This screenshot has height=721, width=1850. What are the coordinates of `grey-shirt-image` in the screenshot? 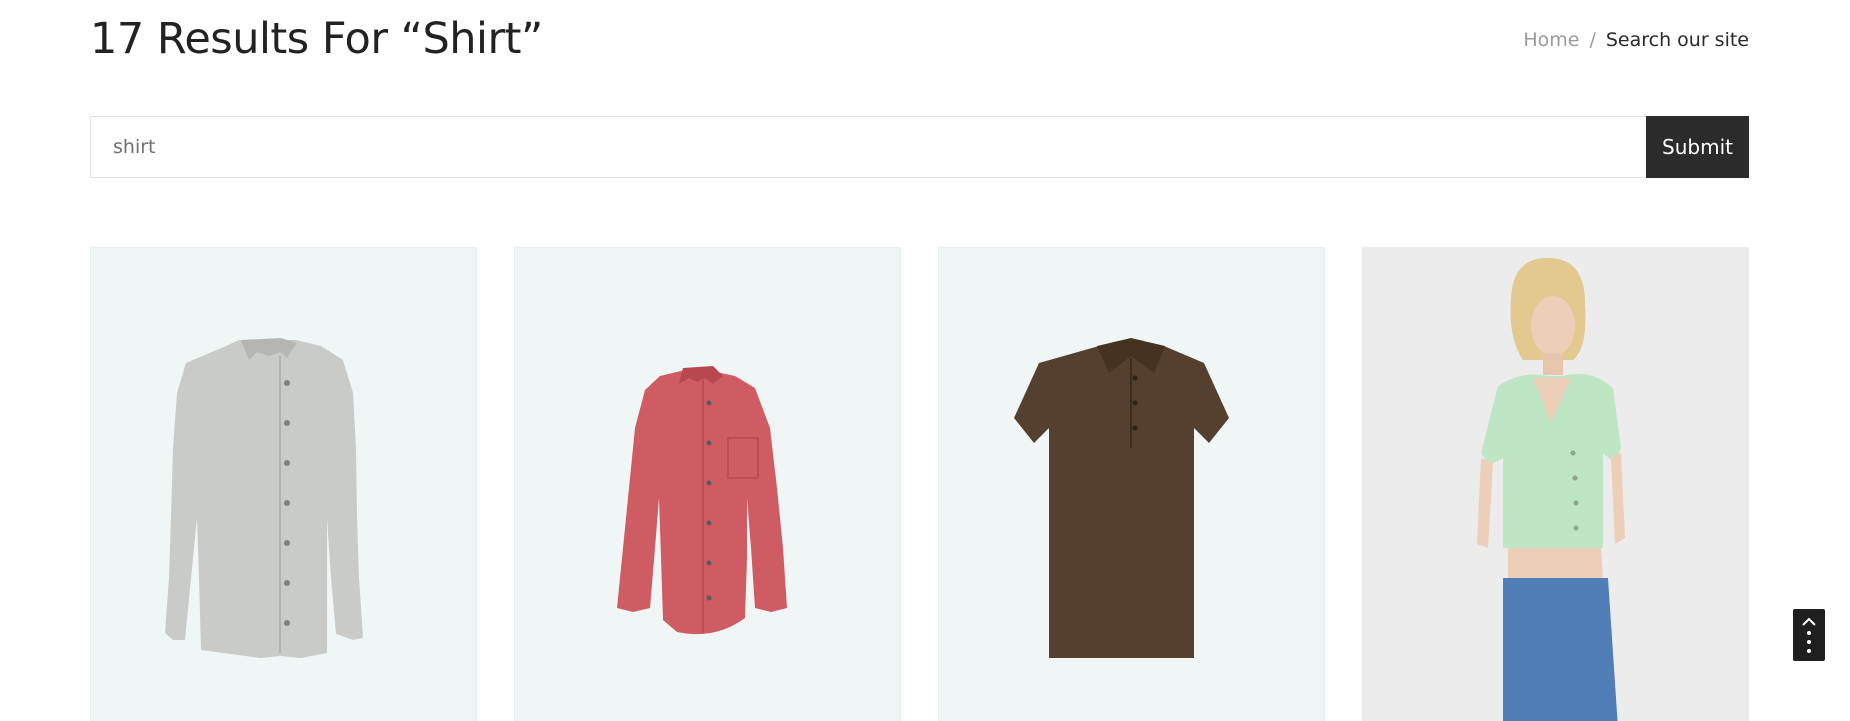 It's located at (264, 498).